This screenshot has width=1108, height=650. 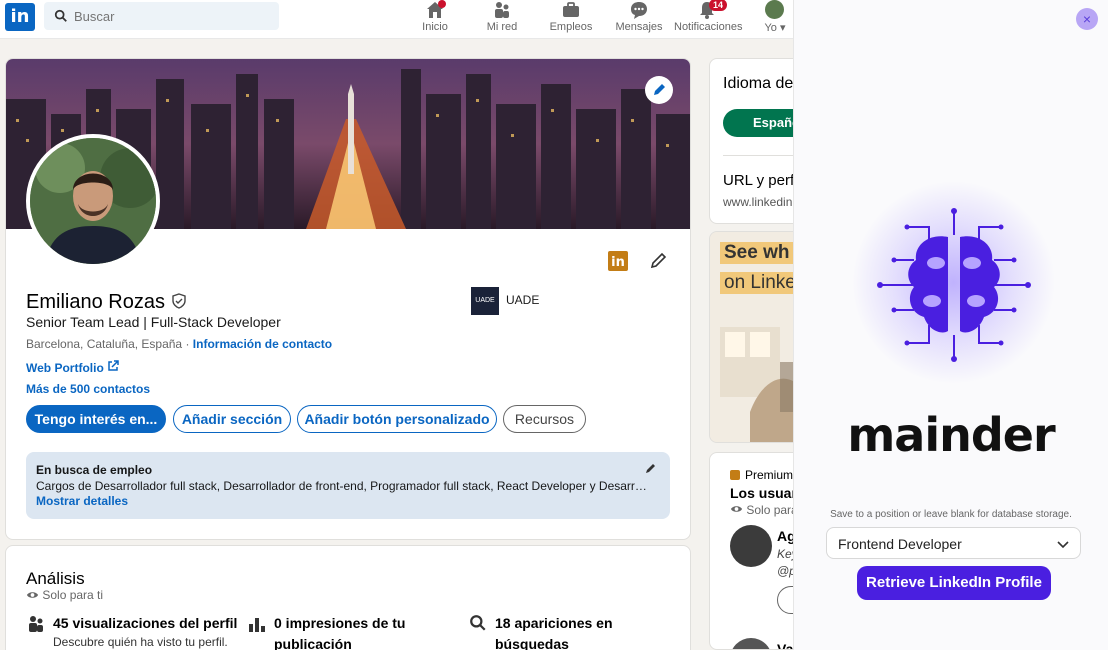 I want to click on edit-profile-pencil-icon, so click(x=659, y=260).